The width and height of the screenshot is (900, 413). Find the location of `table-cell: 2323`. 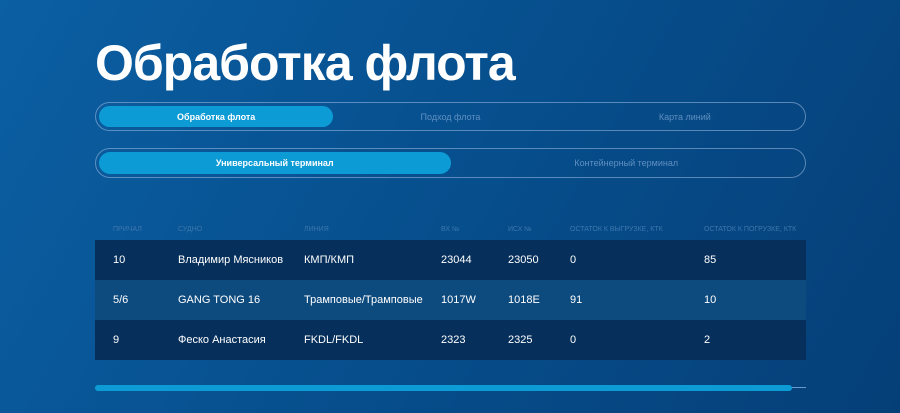

table-cell: 2323 is located at coordinates (453, 340).